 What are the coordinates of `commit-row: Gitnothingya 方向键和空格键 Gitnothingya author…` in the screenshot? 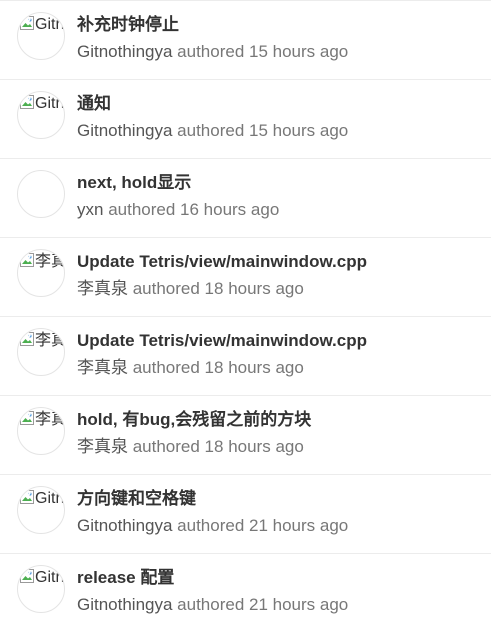 It's located at (245, 513).